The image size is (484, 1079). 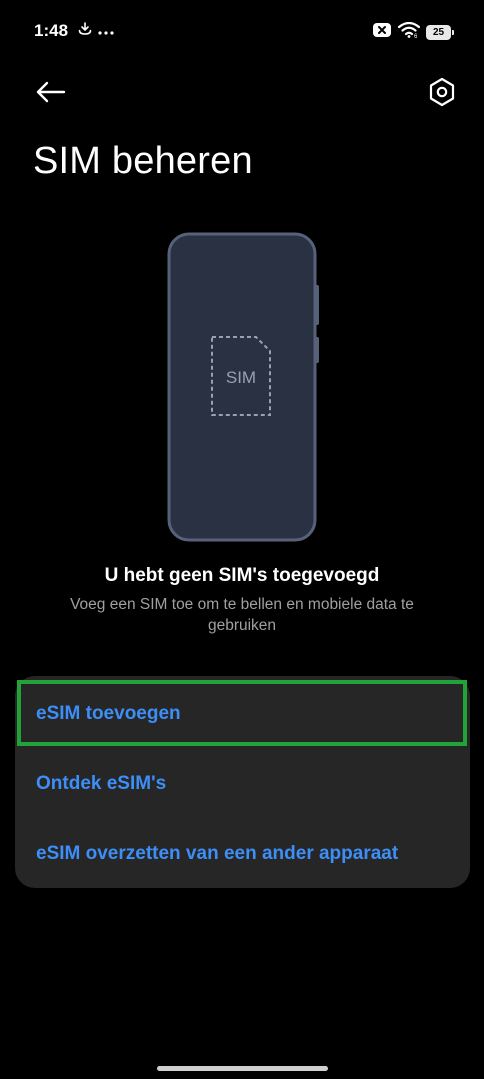 I want to click on phone-body, so click(x=242, y=387).